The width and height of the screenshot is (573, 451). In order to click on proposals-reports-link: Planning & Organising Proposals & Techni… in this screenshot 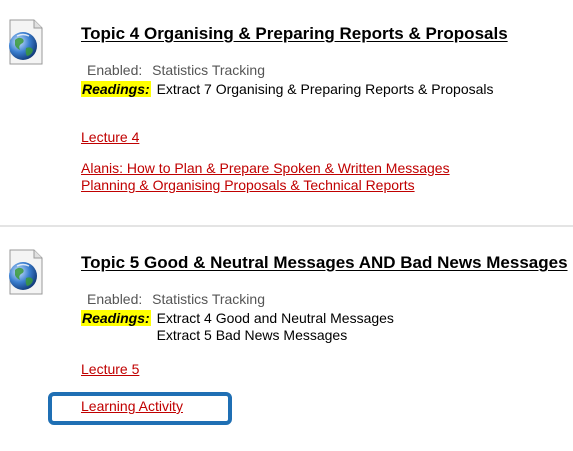, I will do `click(248, 185)`.